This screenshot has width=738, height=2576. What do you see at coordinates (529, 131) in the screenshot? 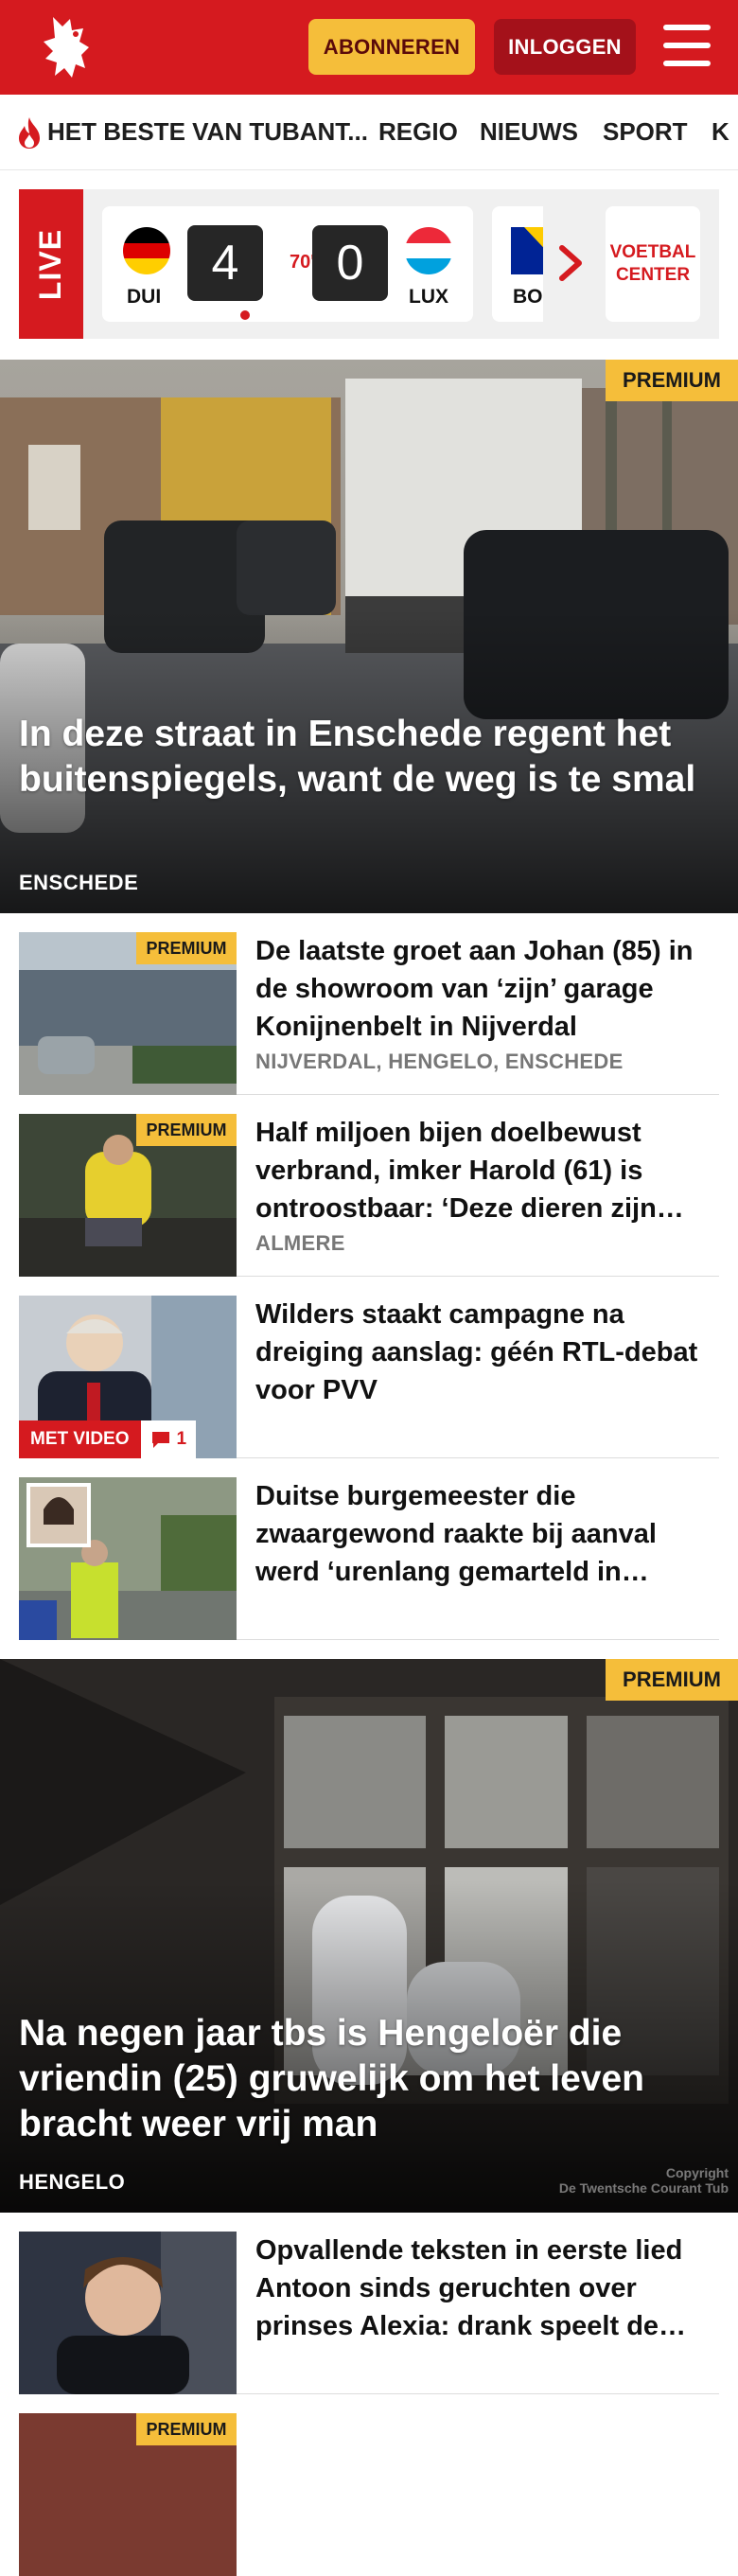
I see `nav-item-nieuws: NIEUWS` at bounding box center [529, 131].